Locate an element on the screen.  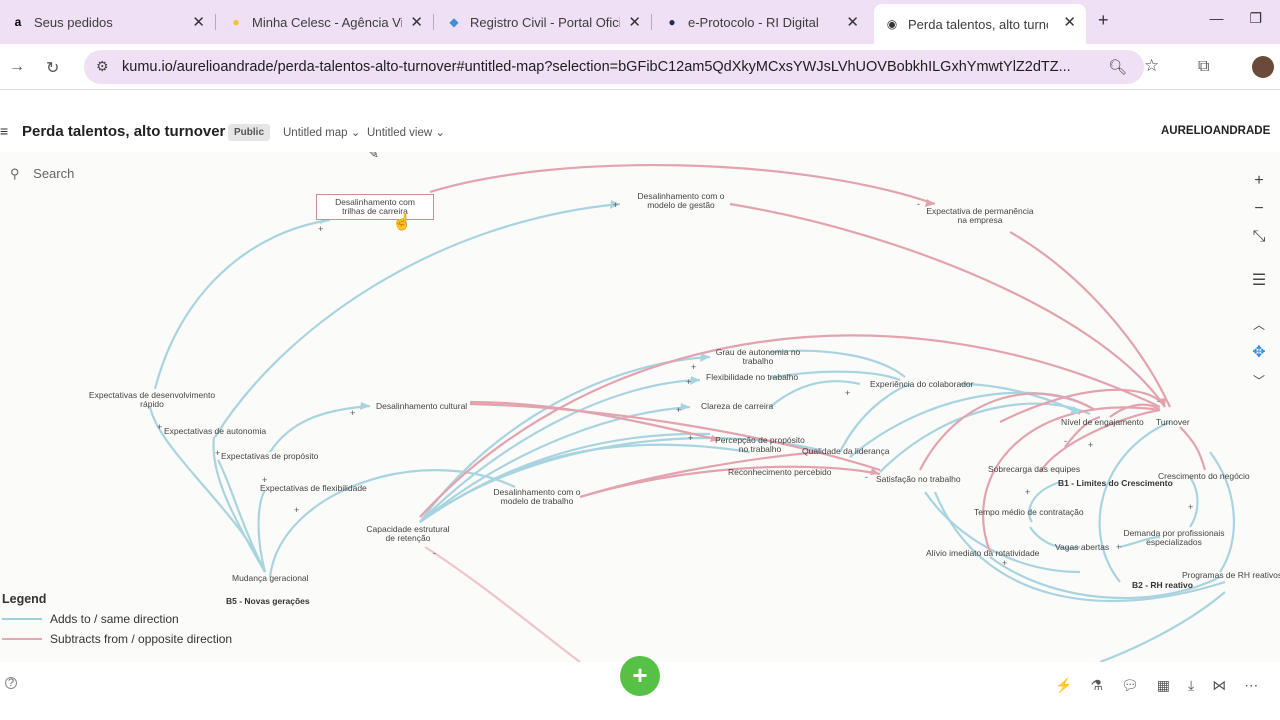
table-icon: ▦ is located at coordinates (1163, 685).